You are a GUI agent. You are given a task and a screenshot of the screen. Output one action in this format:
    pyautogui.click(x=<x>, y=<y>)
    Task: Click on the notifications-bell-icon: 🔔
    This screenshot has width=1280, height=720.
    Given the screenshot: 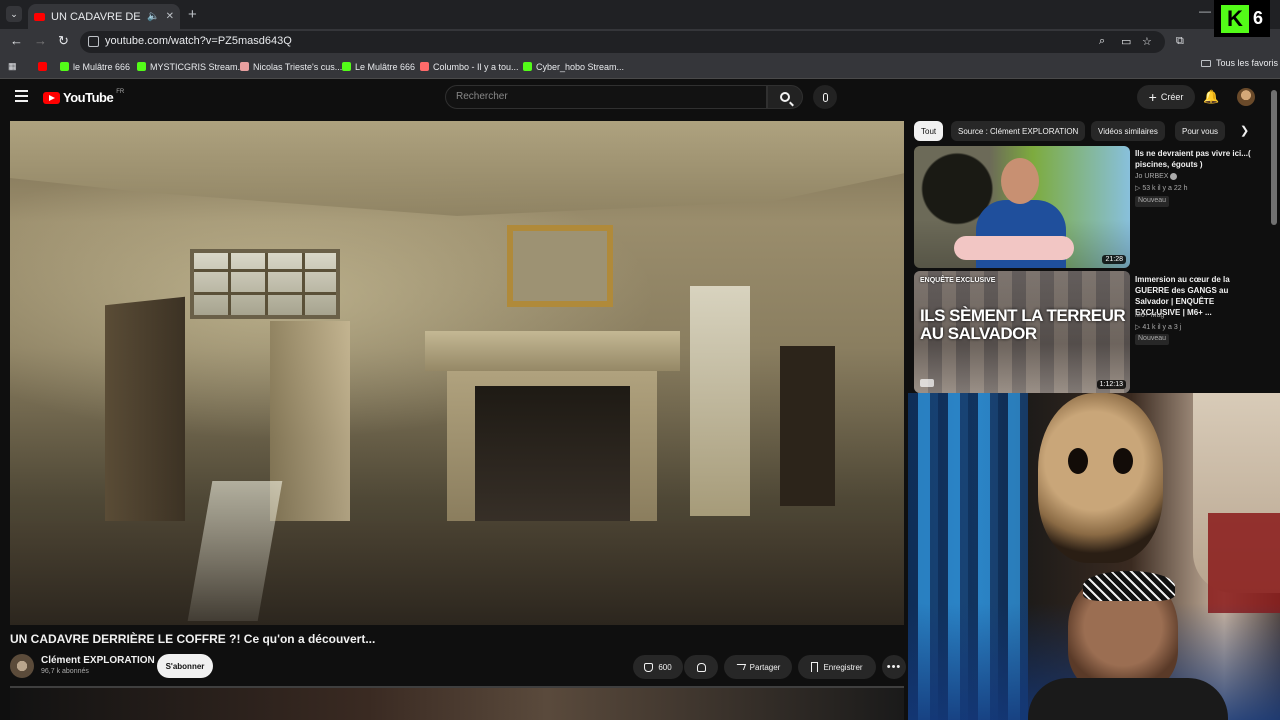 What is the action you would take?
    pyautogui.click(x=1211, y=97)
    